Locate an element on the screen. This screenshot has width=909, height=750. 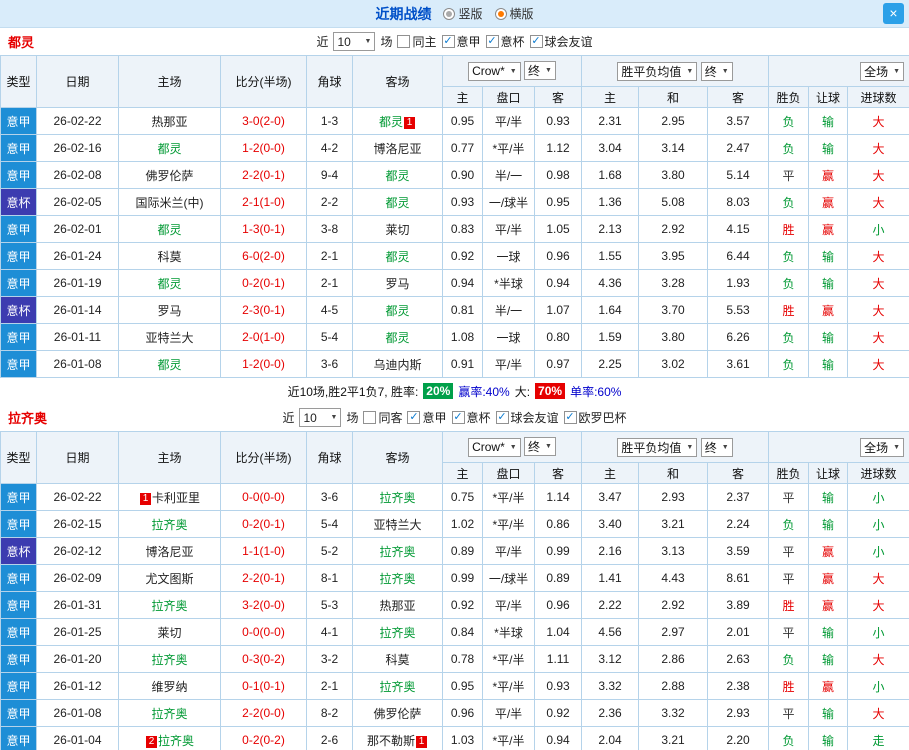
corners-cell: 2-2 is located at coordinates (329, 202).